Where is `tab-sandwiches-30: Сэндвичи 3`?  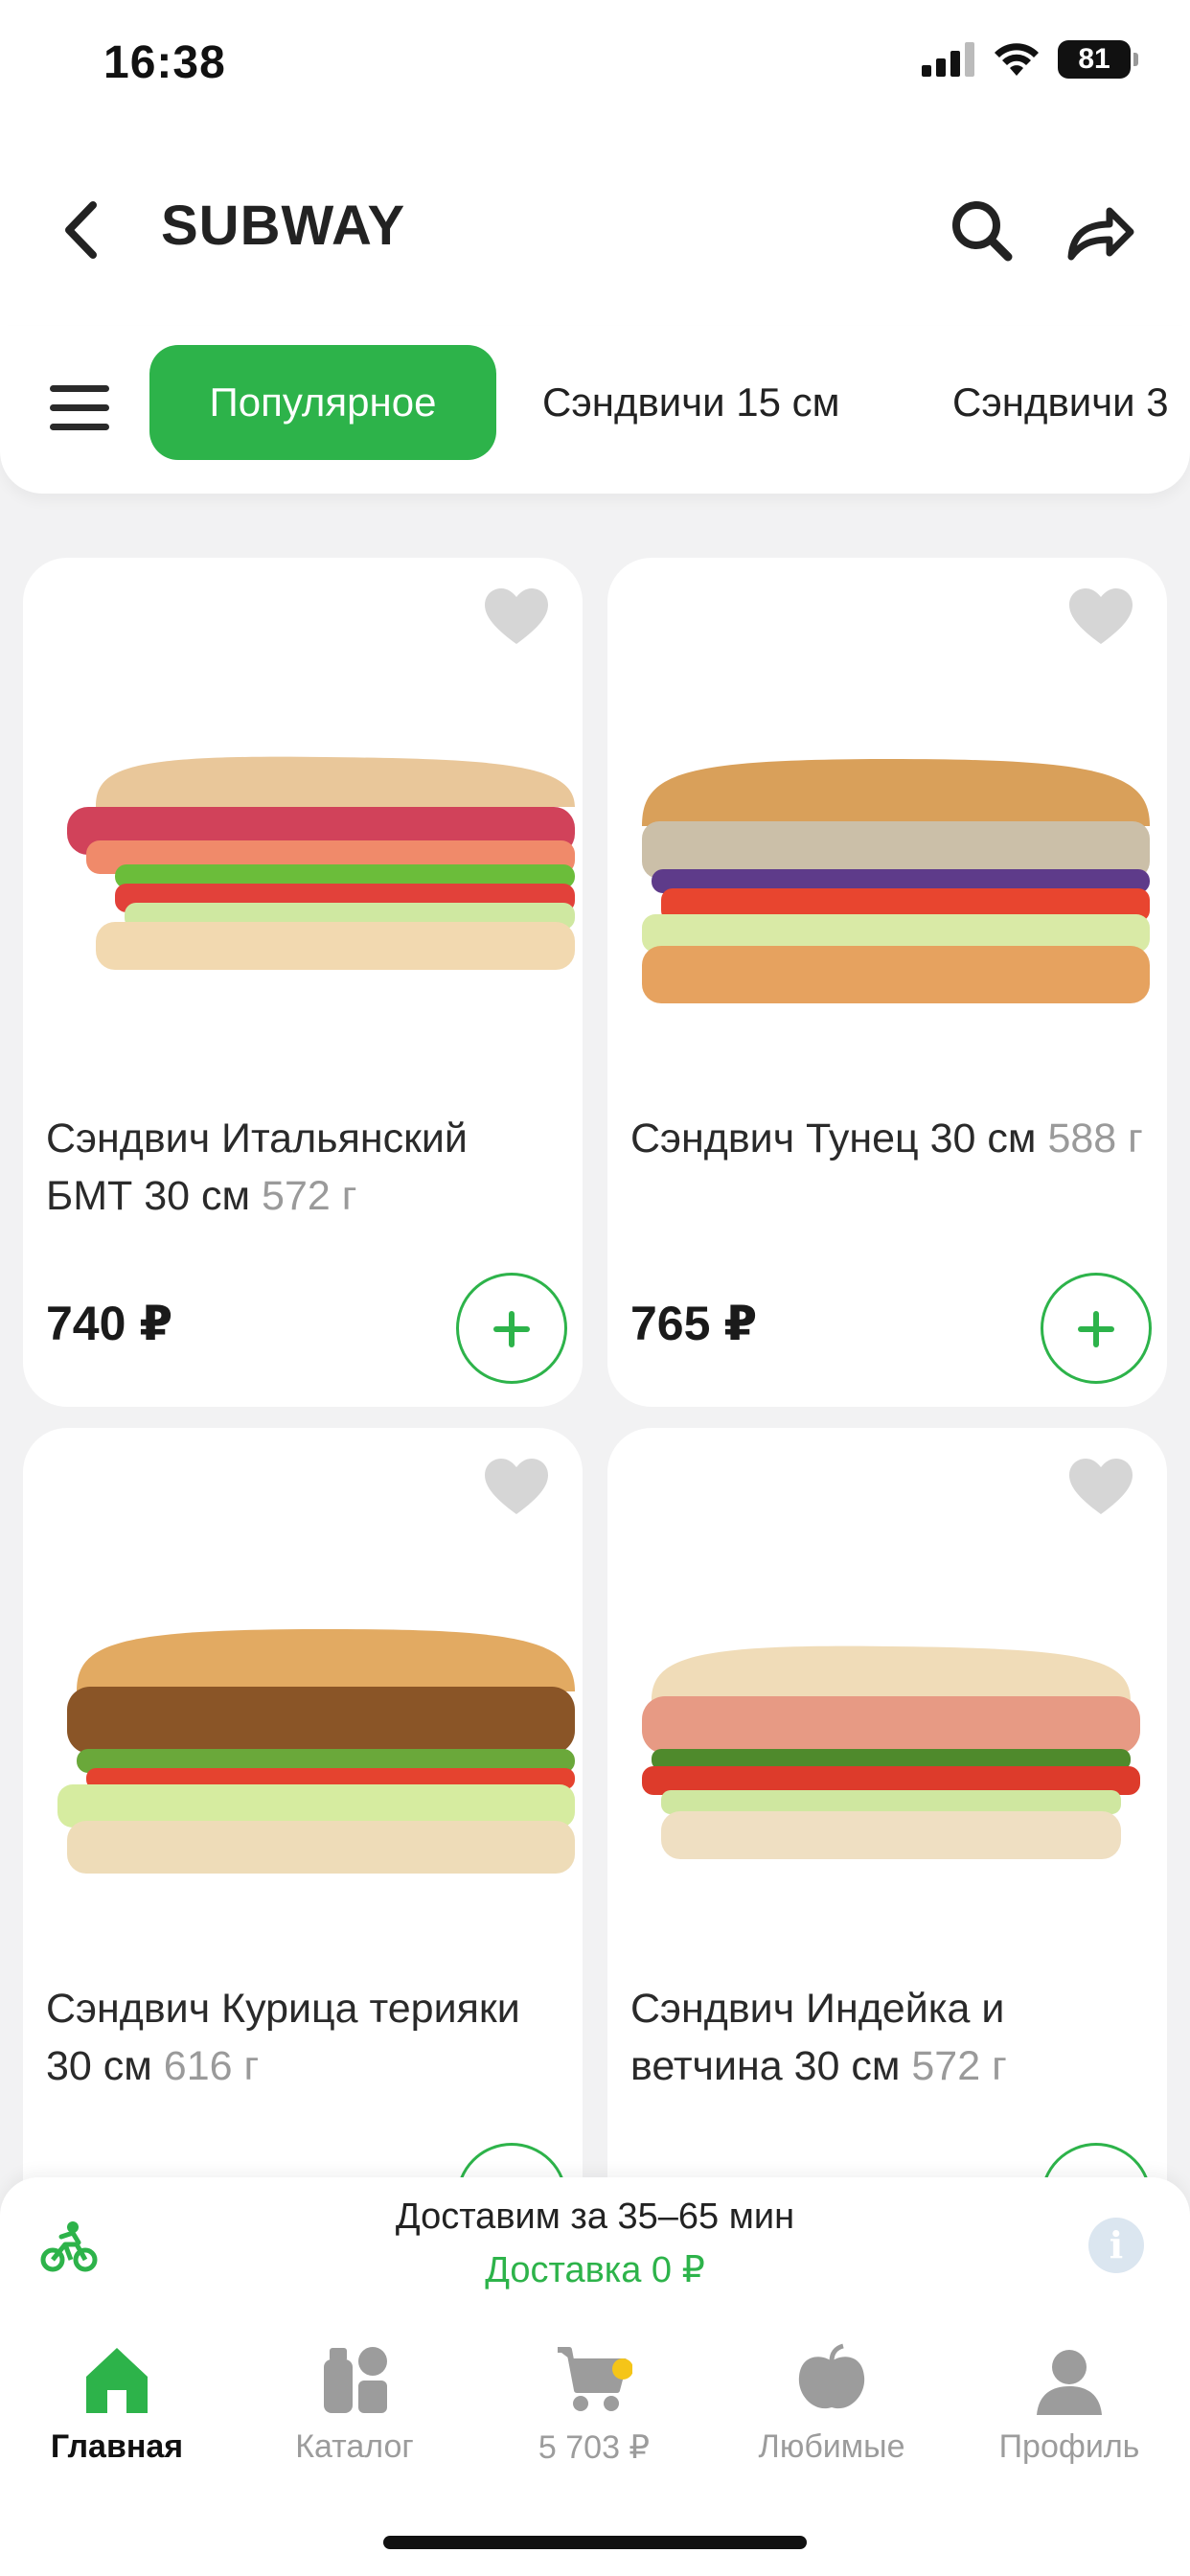
tab-sandwiches-30: Сэндвичи 3 is located at coordinates (1061, 402).